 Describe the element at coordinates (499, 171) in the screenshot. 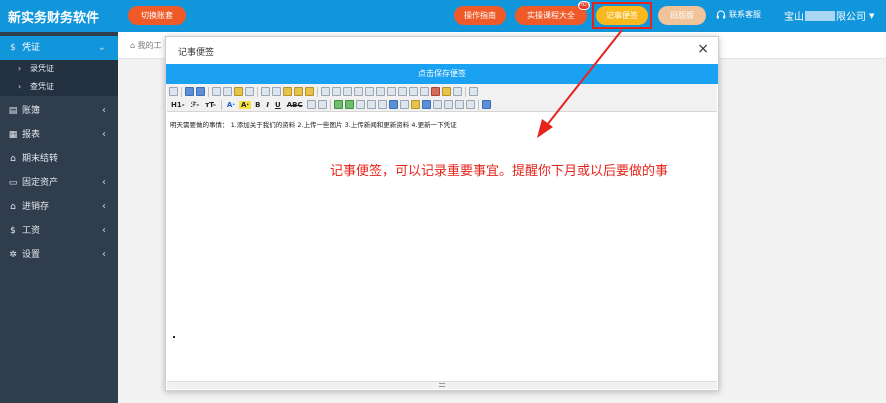

I see `annotation-text: 记事便签，可以记录重要事宜。提醒你下月或以后要做的事` at that location.